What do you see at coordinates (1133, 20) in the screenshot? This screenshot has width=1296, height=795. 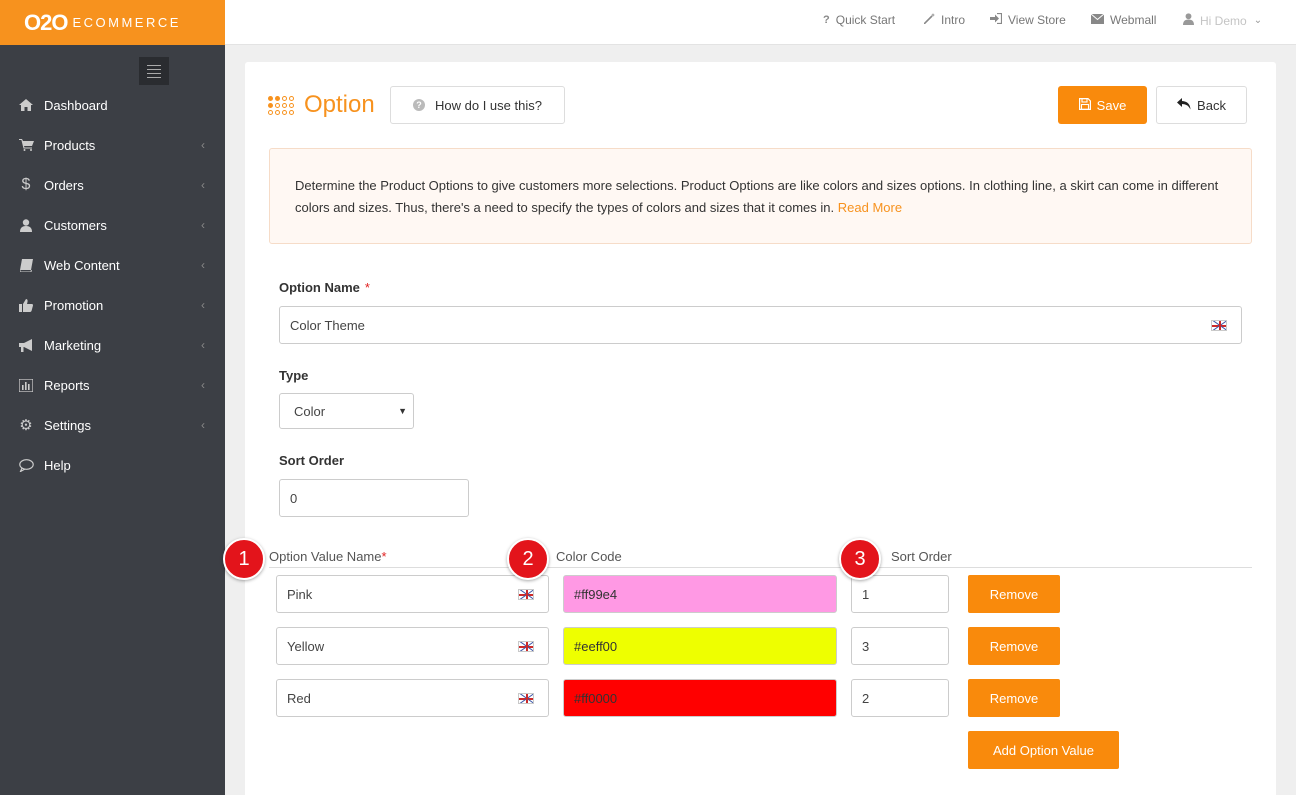 I see `webmall-label: Webmall` at bounding box center [1133, 20].